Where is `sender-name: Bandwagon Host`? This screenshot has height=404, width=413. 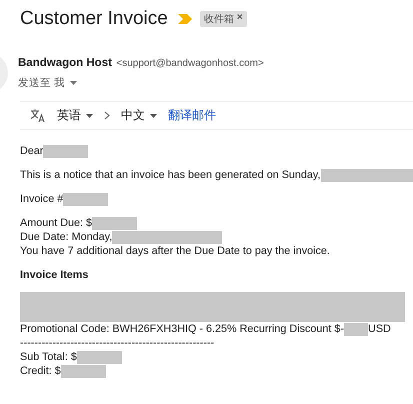
sender-name: Bandwagon Host is located at coordinates (65, 63).